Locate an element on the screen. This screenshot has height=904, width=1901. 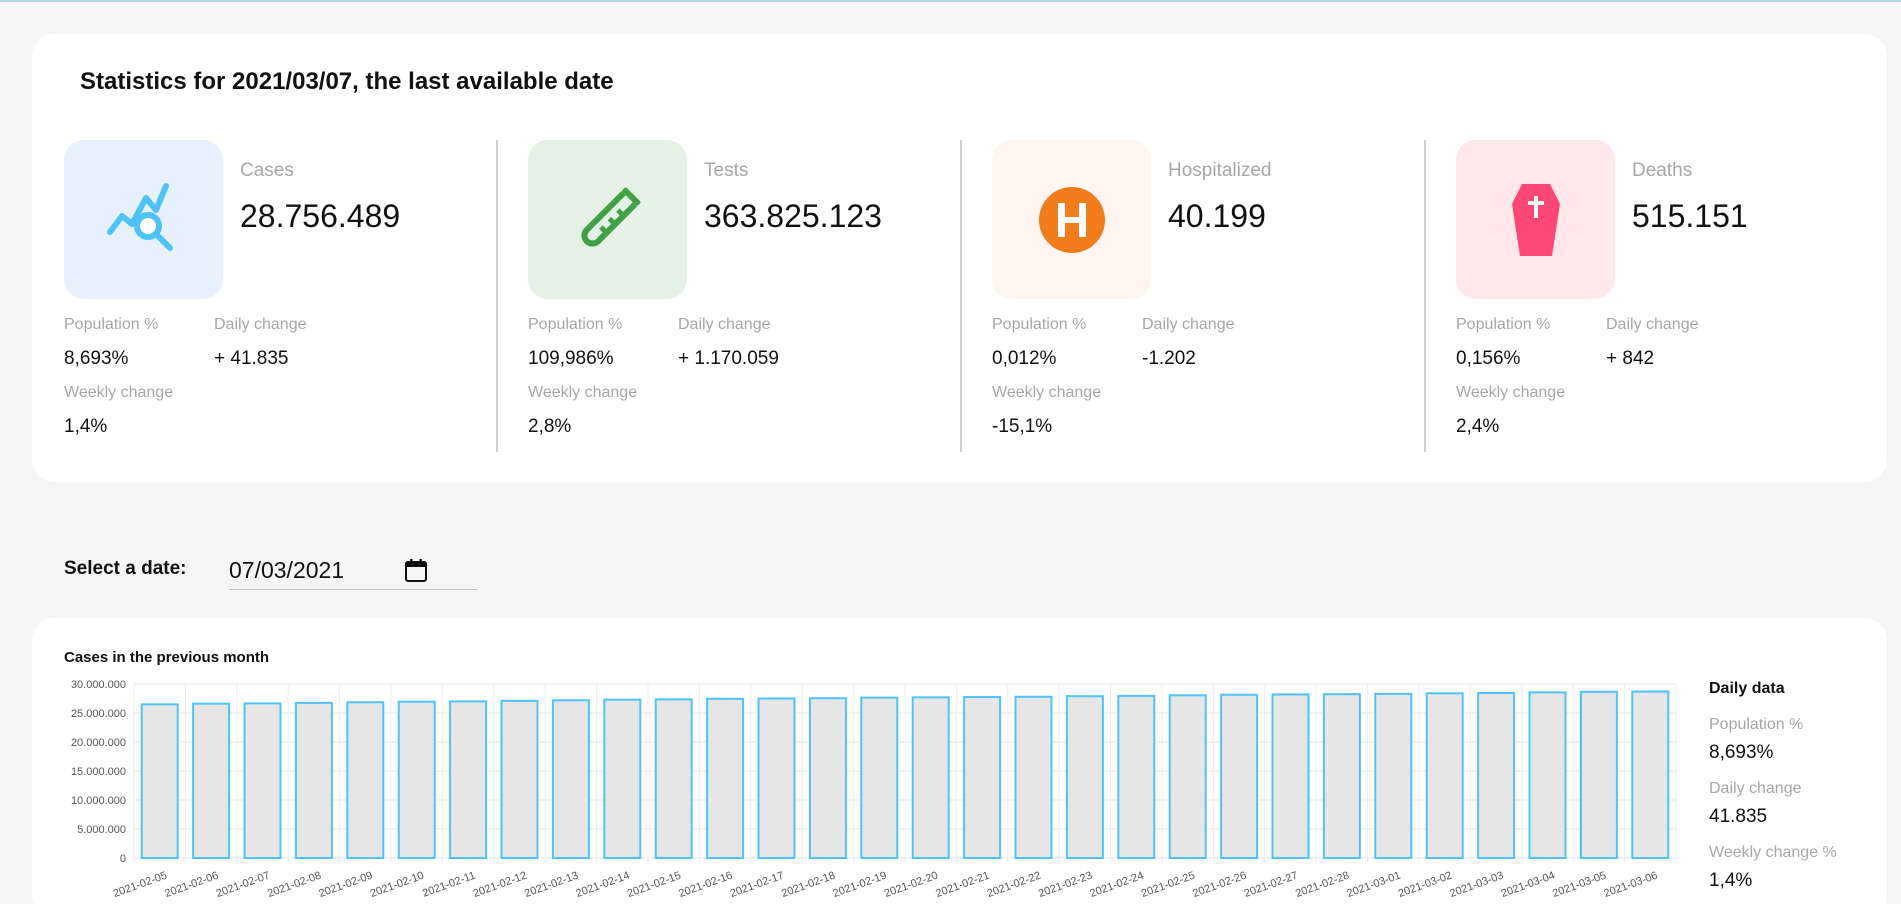
date-input: 07/03/2021 is located at coordinates (353, 571).